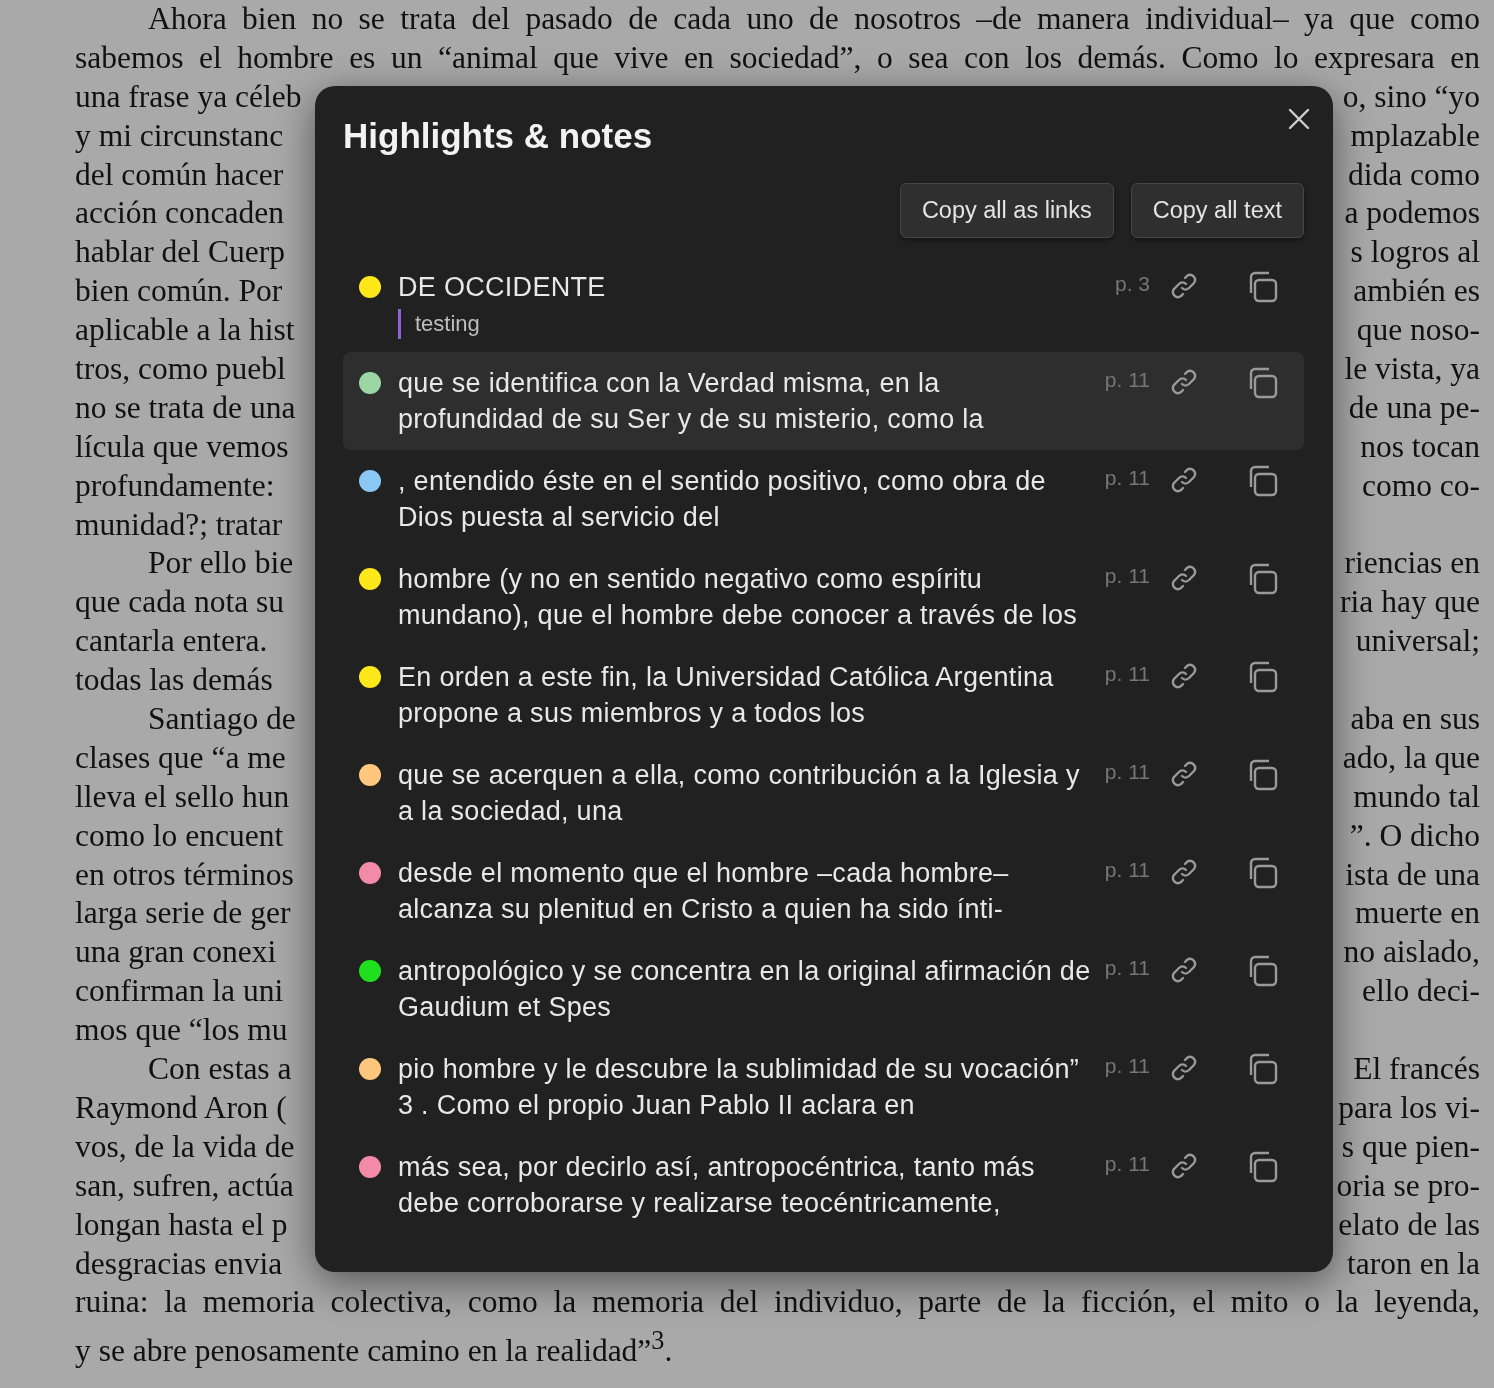 The height and width of the screenshot is (1388, 1494). Describe the element at coordinates (1410, 1146) in the screenshot. I see `body-text: s que pien-` at that location.